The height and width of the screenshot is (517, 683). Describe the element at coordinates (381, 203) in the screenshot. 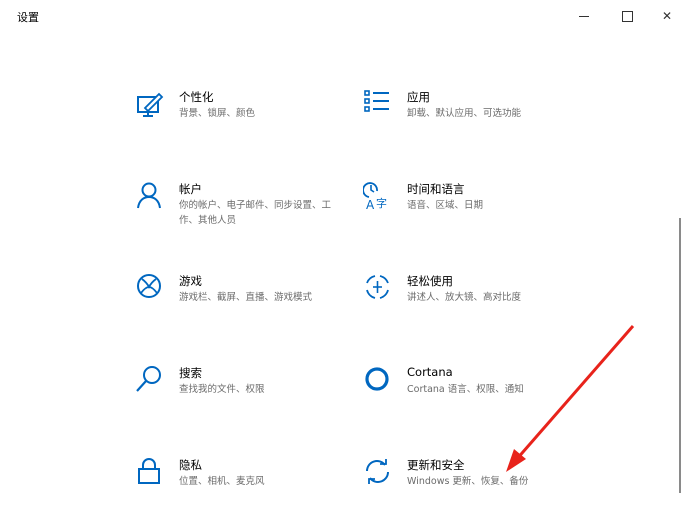

I see `svg-text: 字` at that location.